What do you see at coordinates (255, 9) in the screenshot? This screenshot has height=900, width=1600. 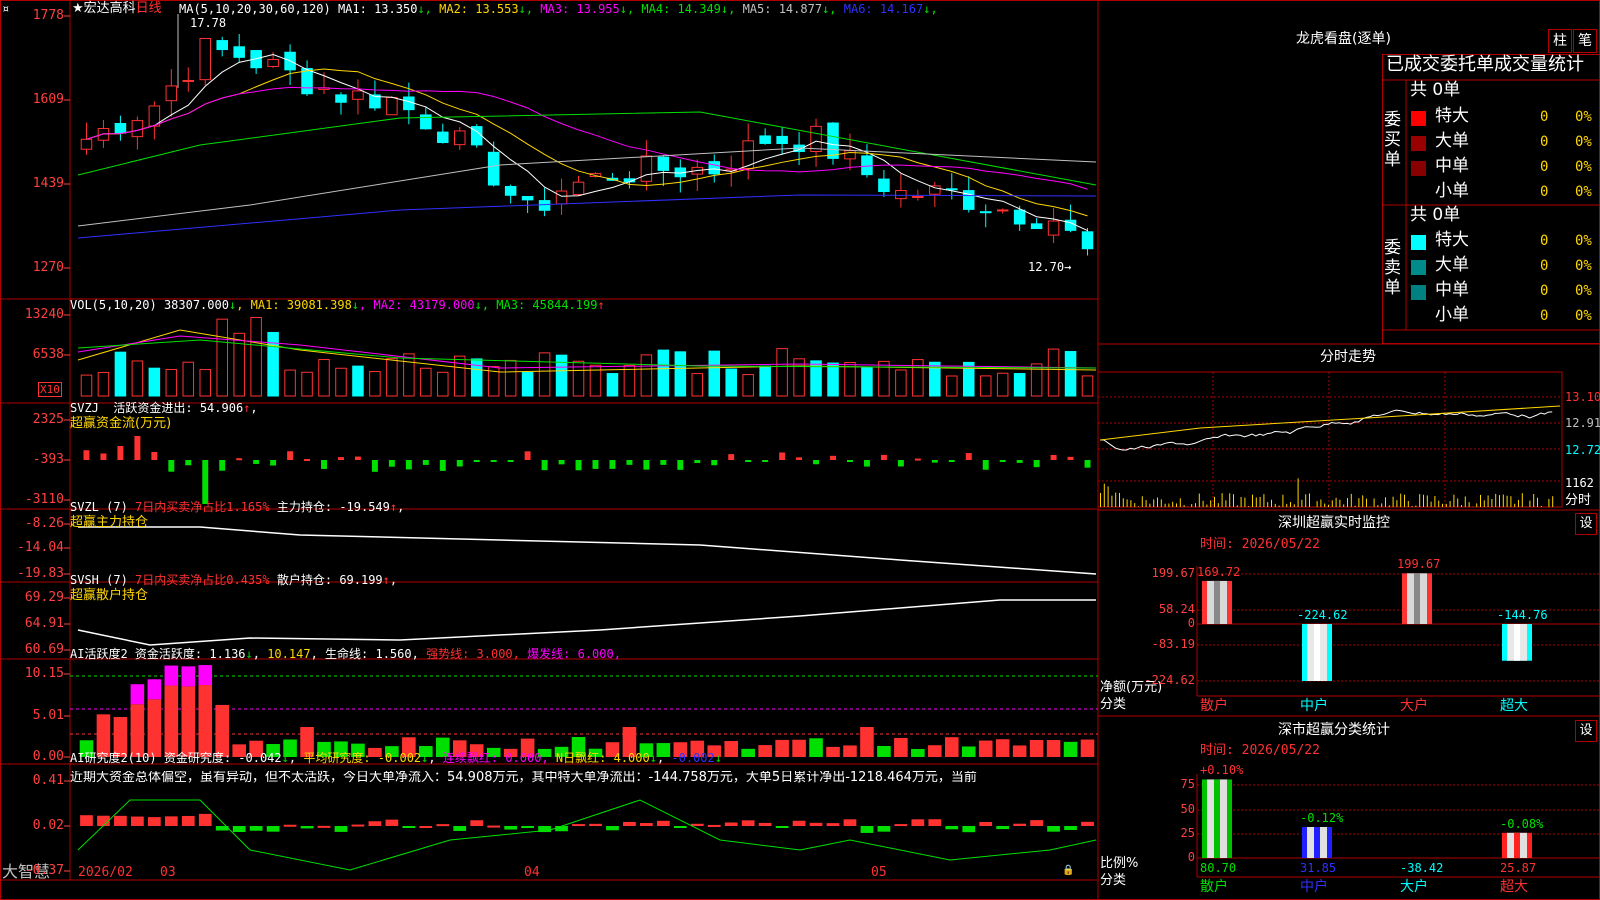 I see `ma-params: MA(5,10,20,30,60,120)` at bounding box center [255, 9].